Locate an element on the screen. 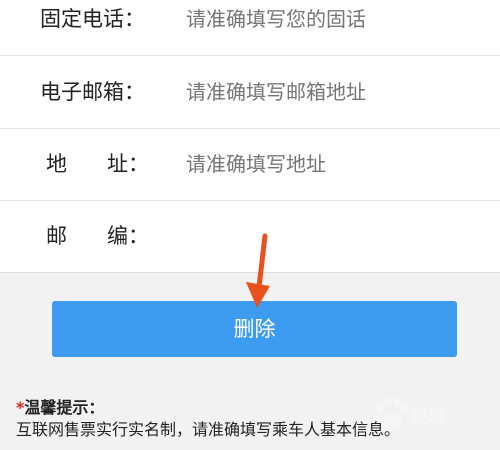  email-input is located at coordinates (331, 92).